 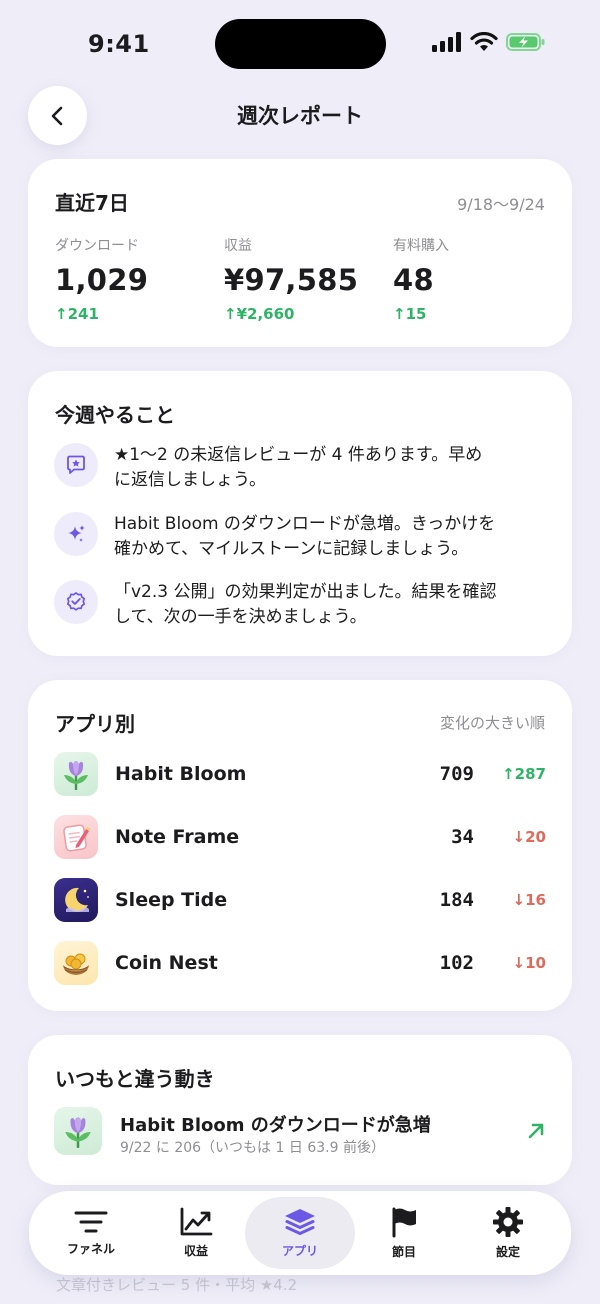 I want to click on tab-label: ファネル, so click(x=90, y=1249).